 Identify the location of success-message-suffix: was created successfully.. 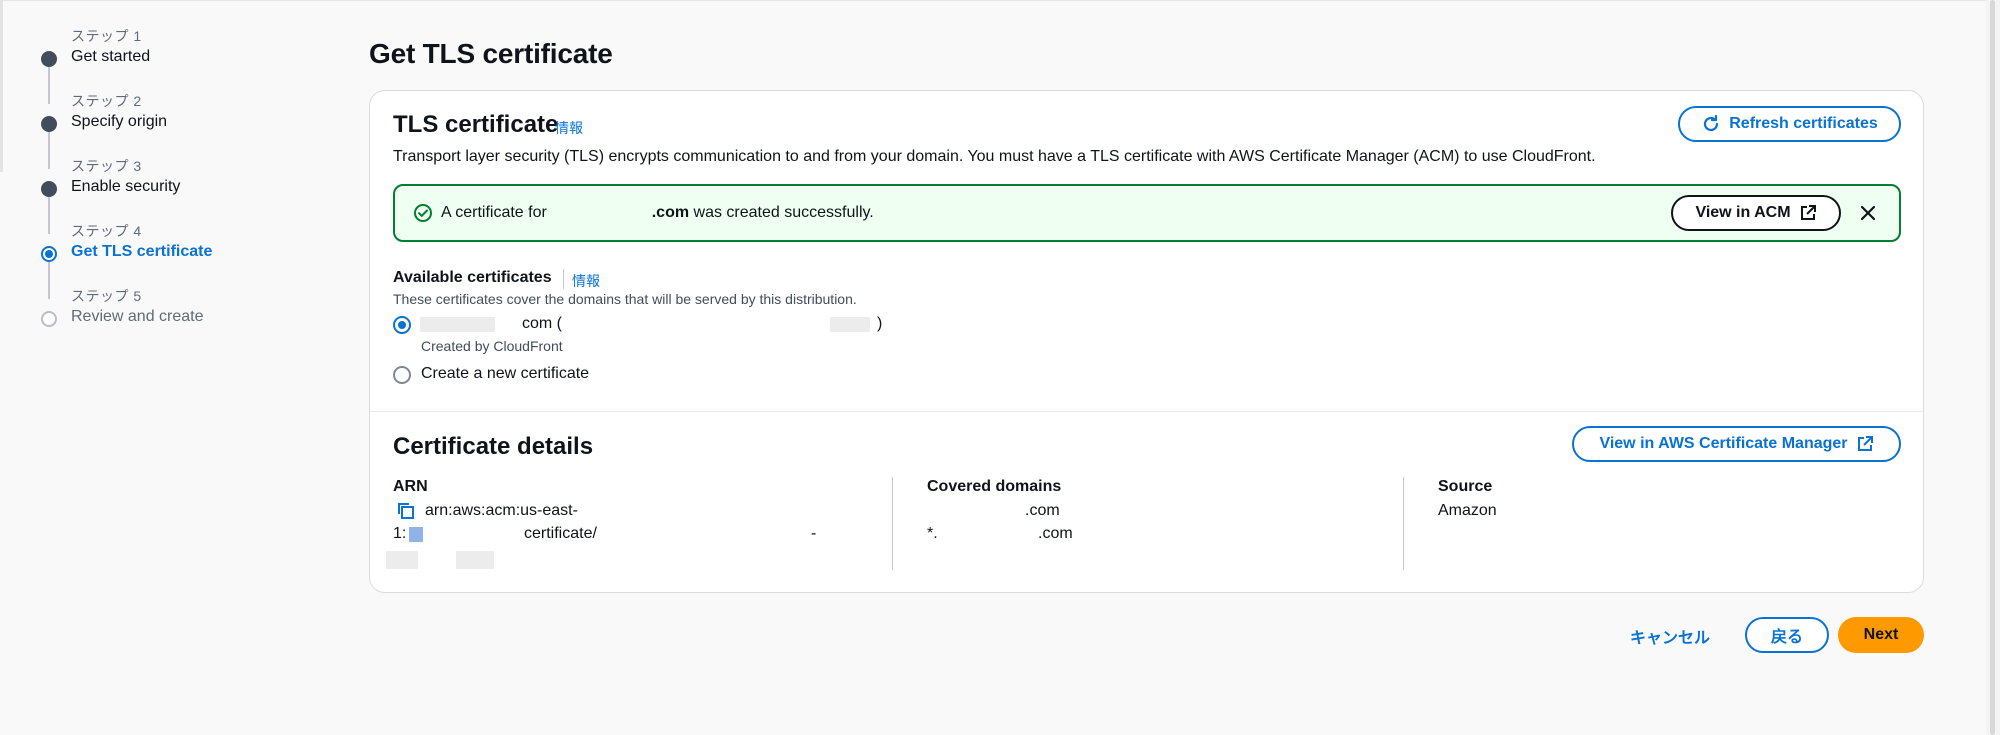
(783, 212).